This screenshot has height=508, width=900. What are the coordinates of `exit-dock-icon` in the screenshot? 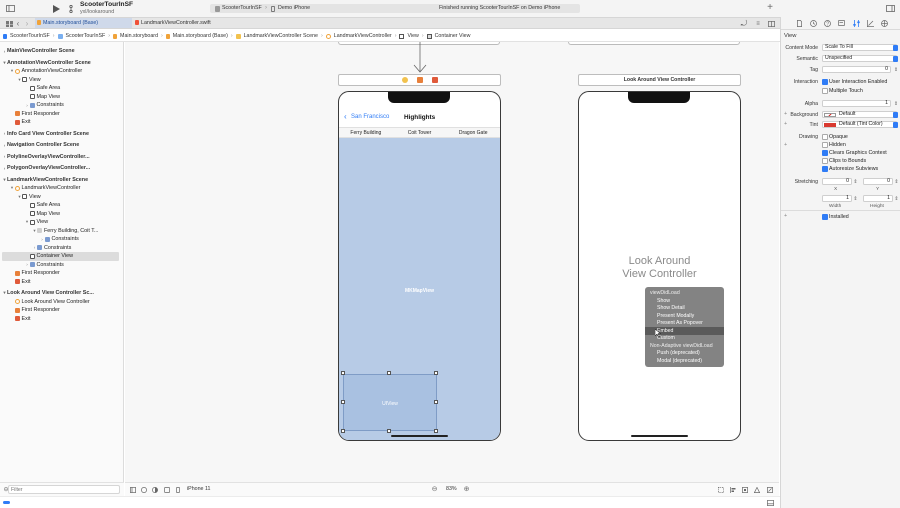 It's located at (435, 80).